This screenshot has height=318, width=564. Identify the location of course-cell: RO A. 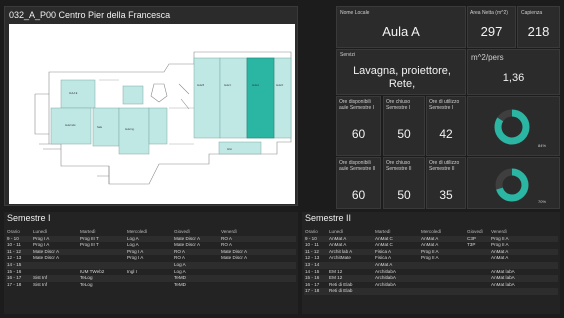
(258, 239).